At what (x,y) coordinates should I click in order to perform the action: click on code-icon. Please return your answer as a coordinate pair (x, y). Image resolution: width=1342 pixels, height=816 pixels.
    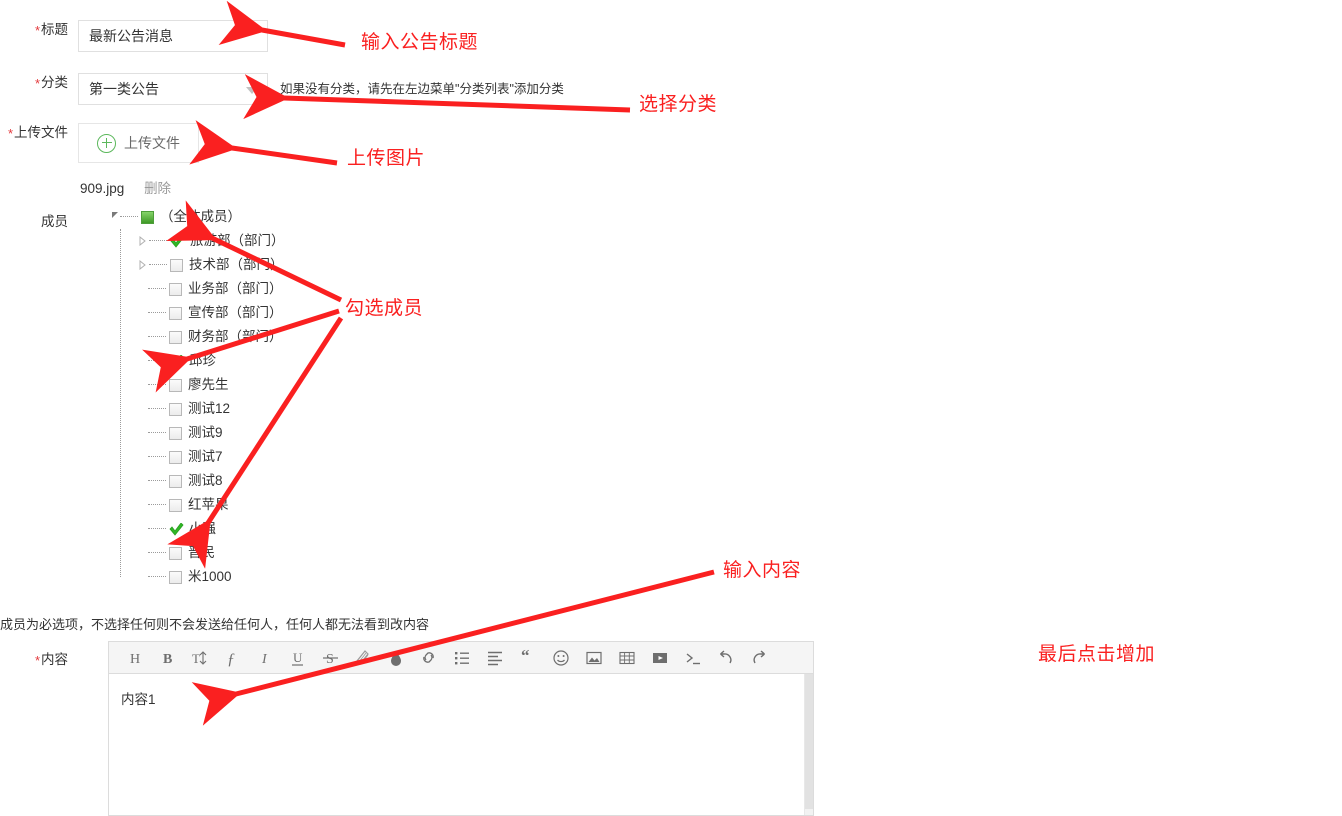
    Looking at the image, I should click on (692, 658).